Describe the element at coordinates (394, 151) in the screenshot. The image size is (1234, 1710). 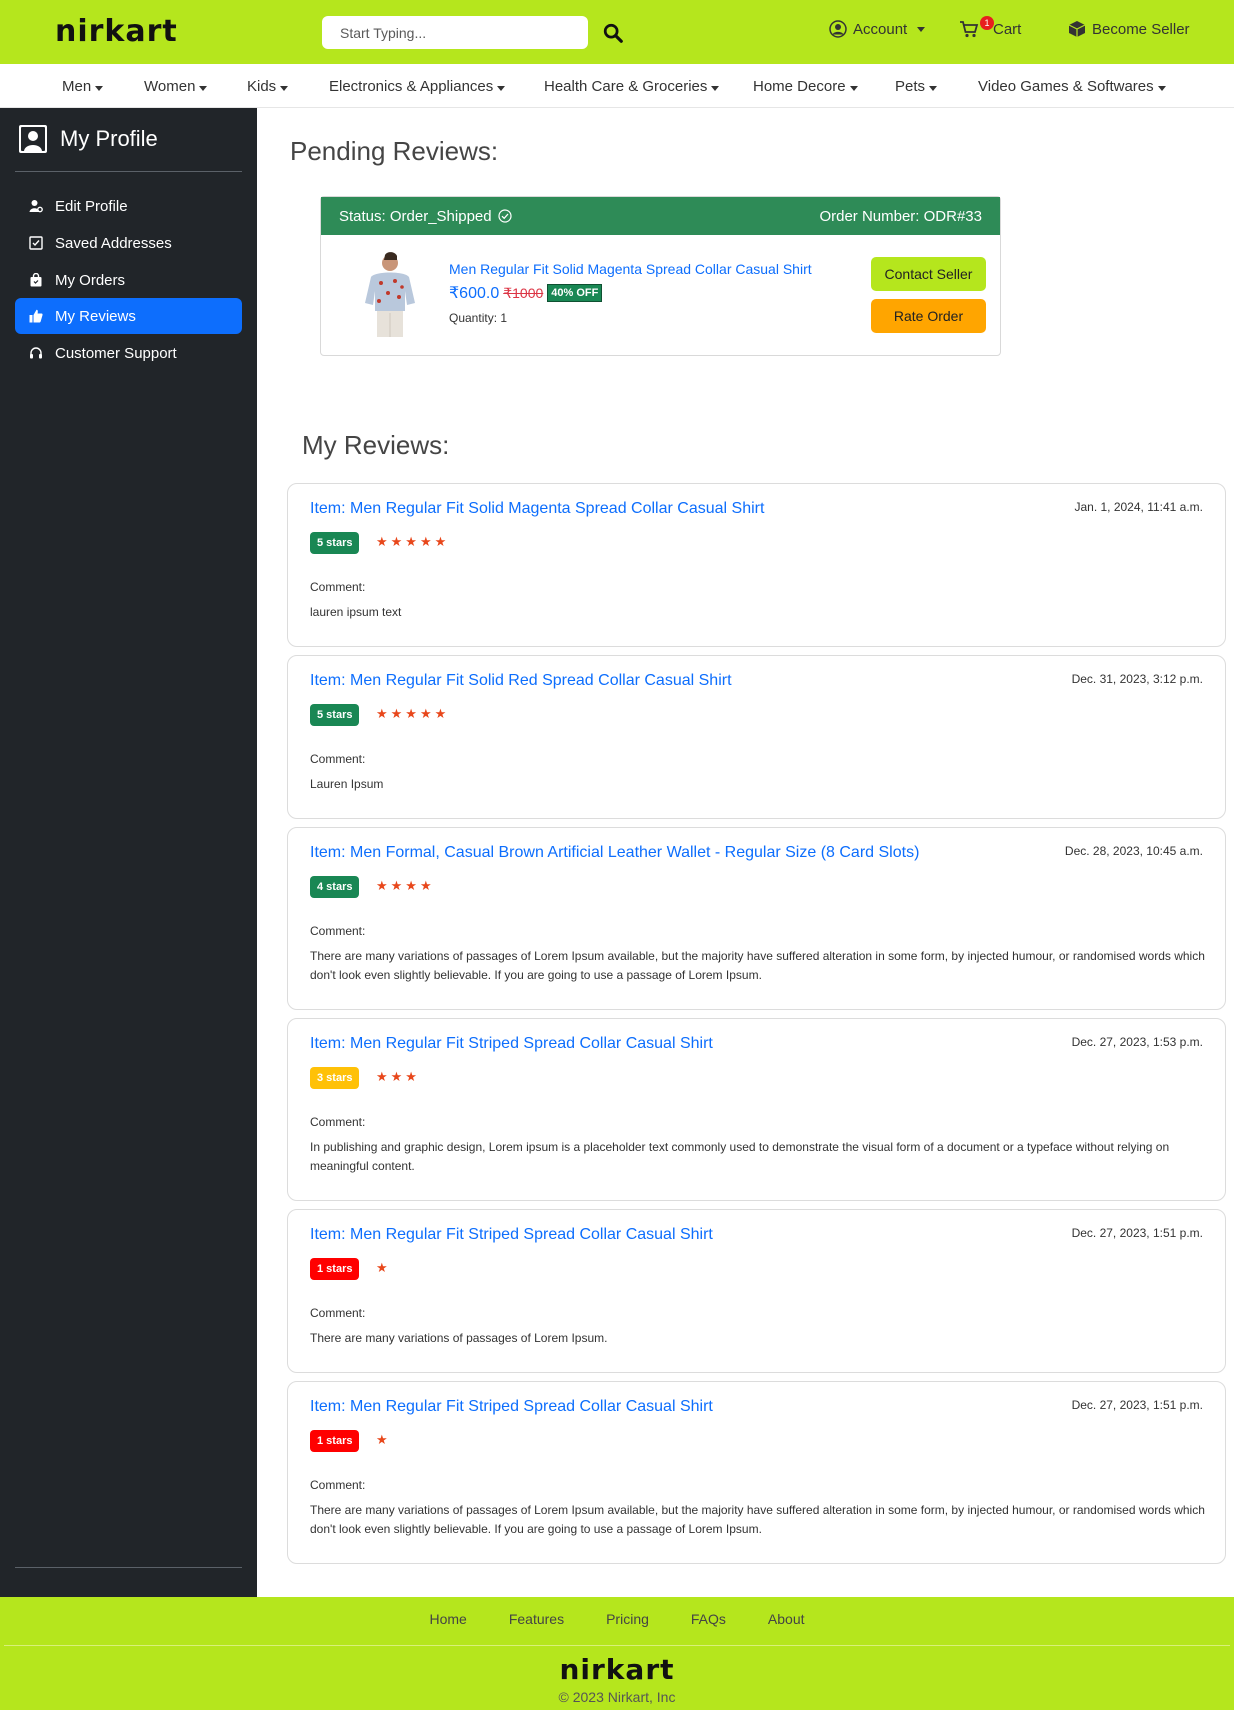
I see `pending-reviews-heading: Pending Reviews:` at that location.